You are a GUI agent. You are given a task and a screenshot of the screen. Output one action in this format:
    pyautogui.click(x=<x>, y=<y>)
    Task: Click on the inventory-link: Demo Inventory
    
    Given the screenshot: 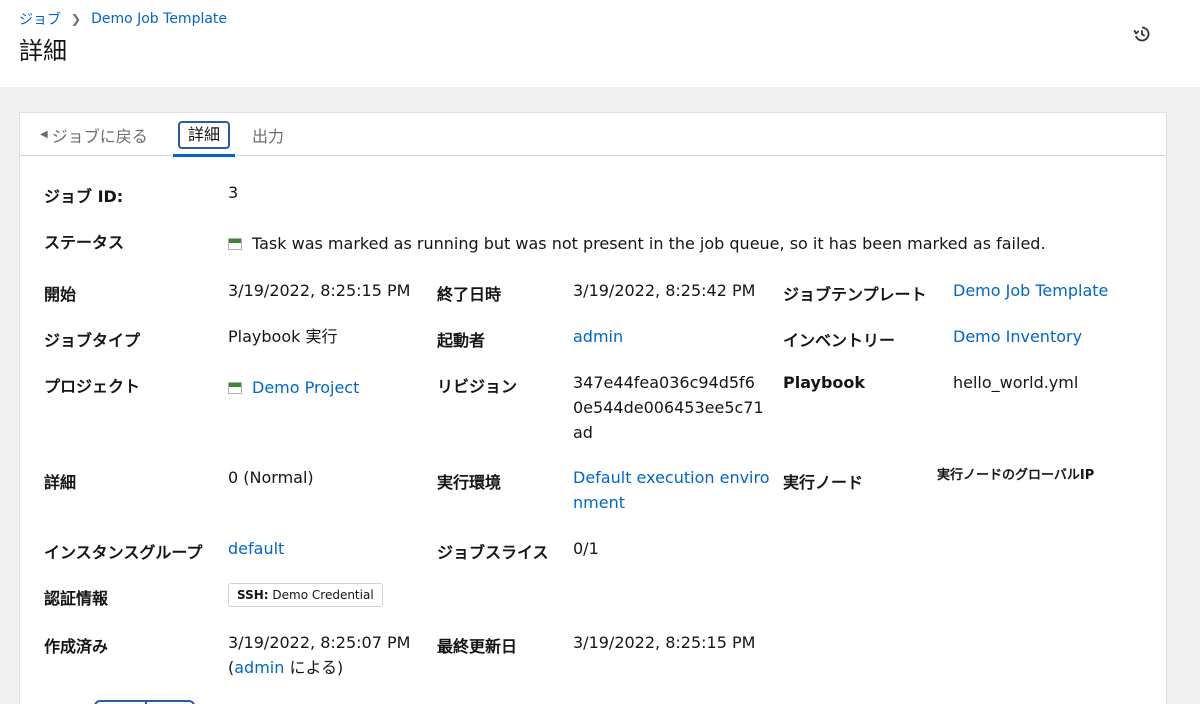 What is the action you would take?
    pyautogui.click(x=1017, y=336)
    